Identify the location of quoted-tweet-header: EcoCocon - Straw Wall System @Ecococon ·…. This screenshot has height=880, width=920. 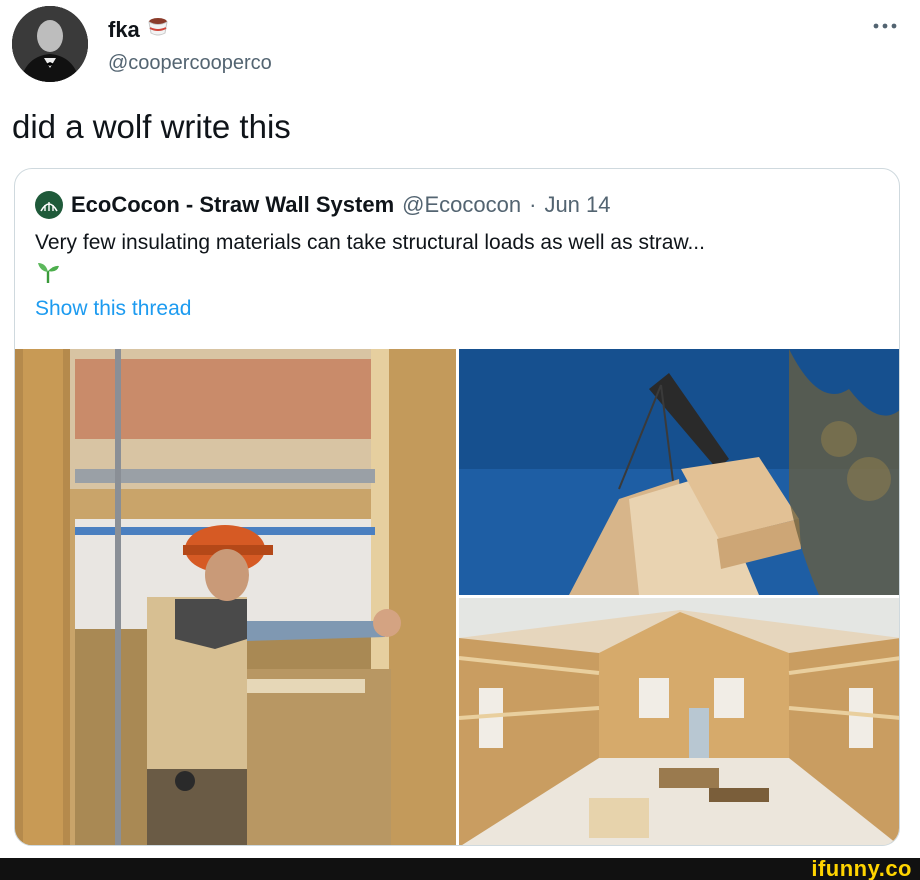
(323, 205).